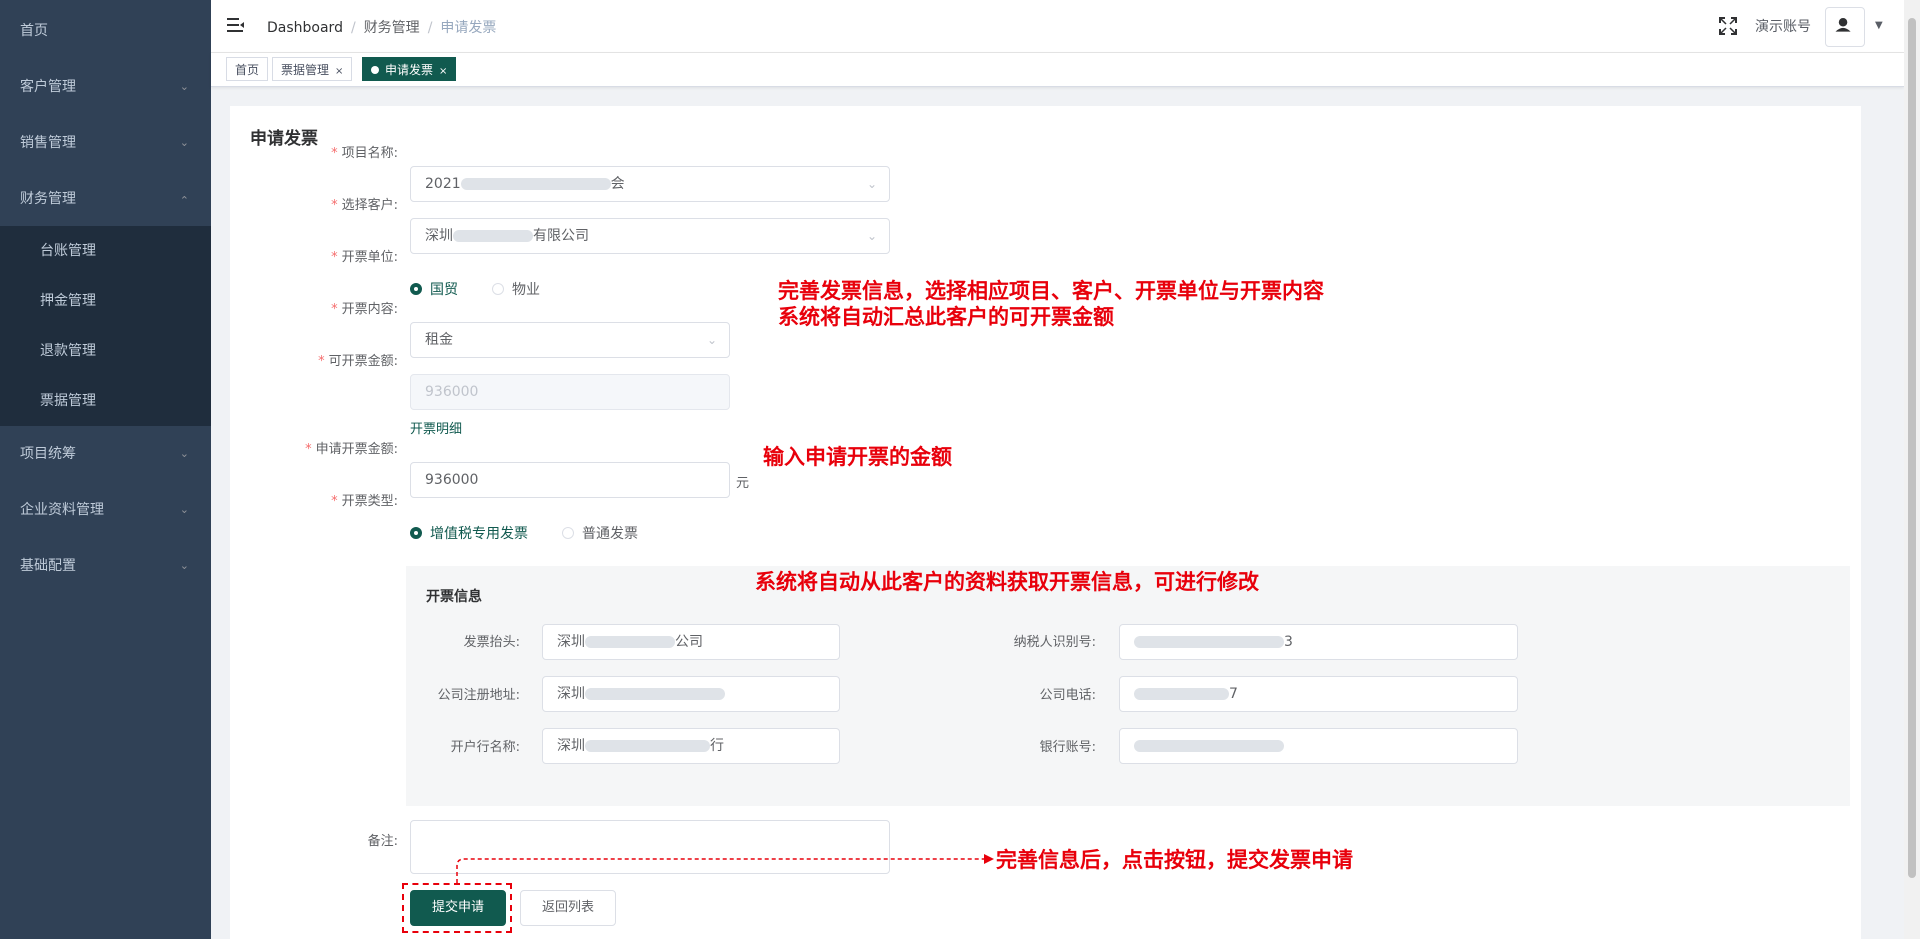  I want to click on annotation-arrow, so click(725, 868).